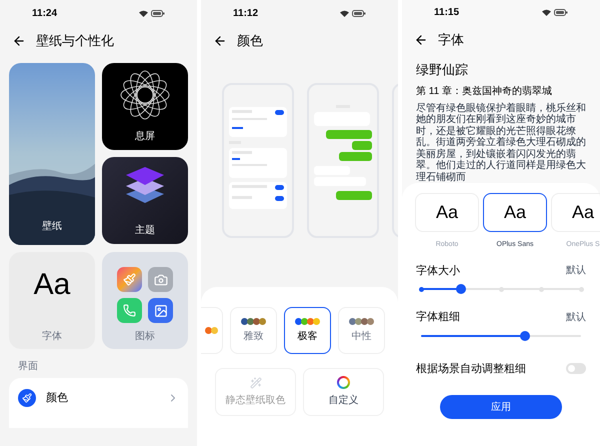  I want to click on tile-label: 字体, so click(52, 337).